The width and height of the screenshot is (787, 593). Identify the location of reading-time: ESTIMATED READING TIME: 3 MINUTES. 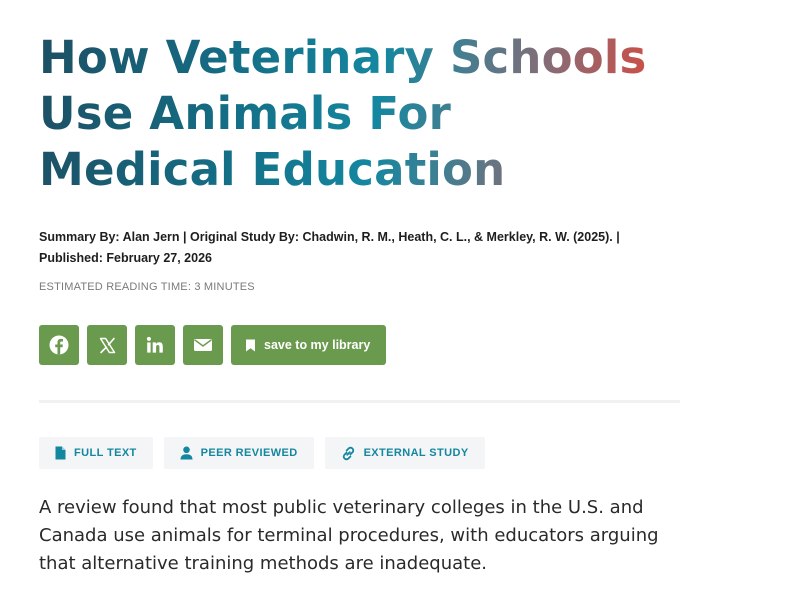
(147, 287).